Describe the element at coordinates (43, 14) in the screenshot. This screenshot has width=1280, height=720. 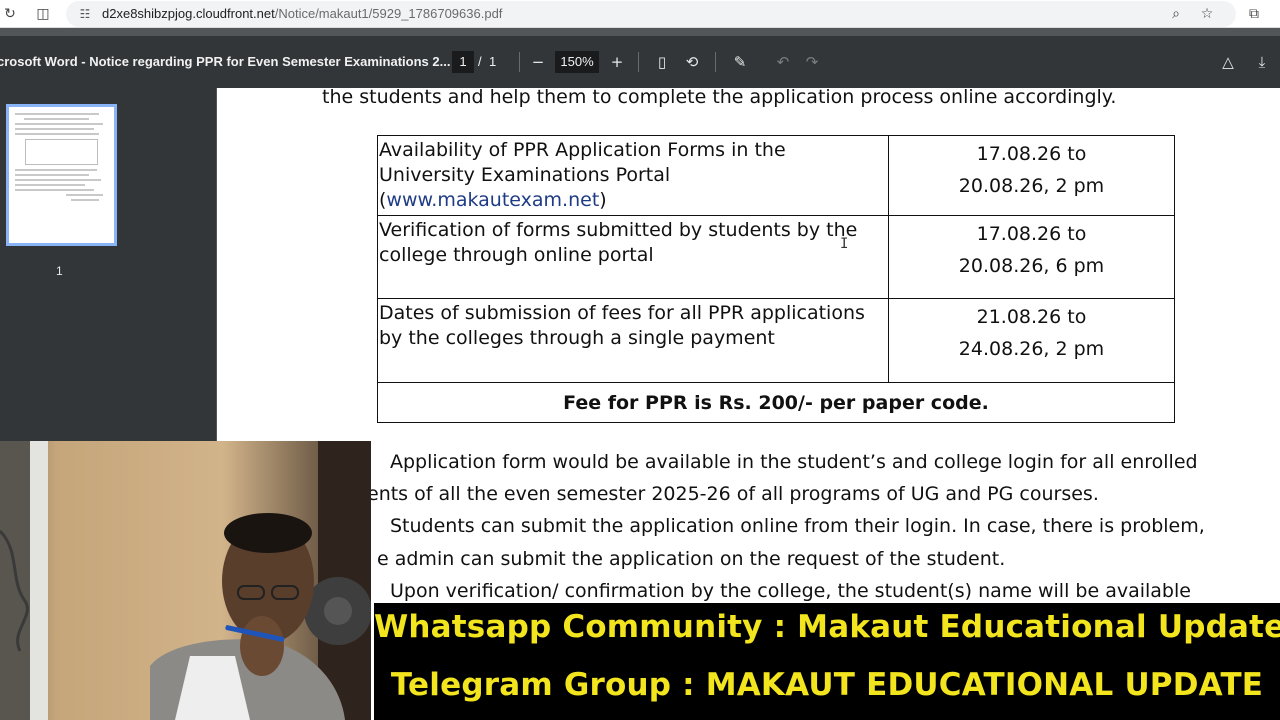
I see `split-view-icon: ◫` at that location.